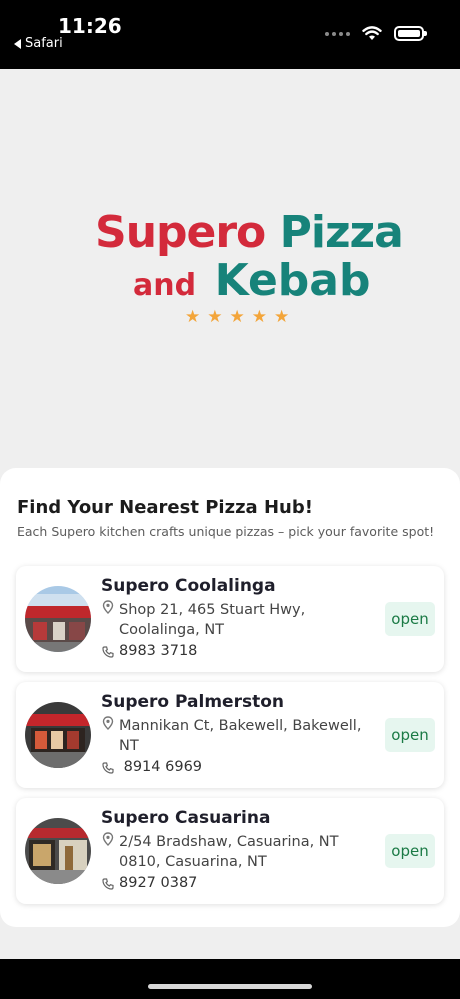 The image size is (460, 999). Describe the element at coordinates (230, 986) in the screenshot. I see `home-indicator` at that location.